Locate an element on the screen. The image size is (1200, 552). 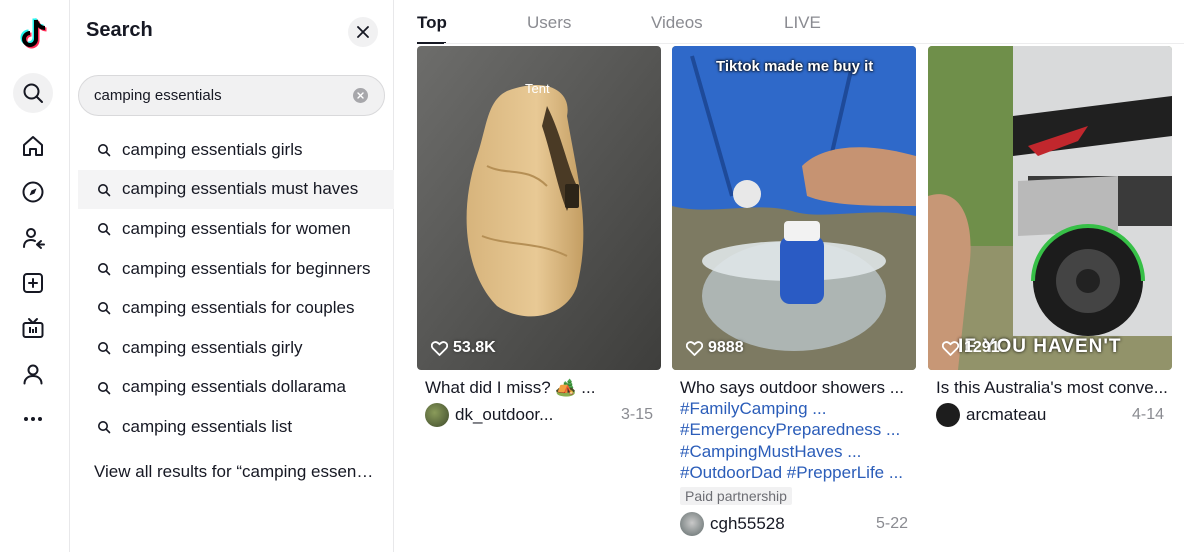
video-author: cgh55528 is located at coordinates (732, 524).